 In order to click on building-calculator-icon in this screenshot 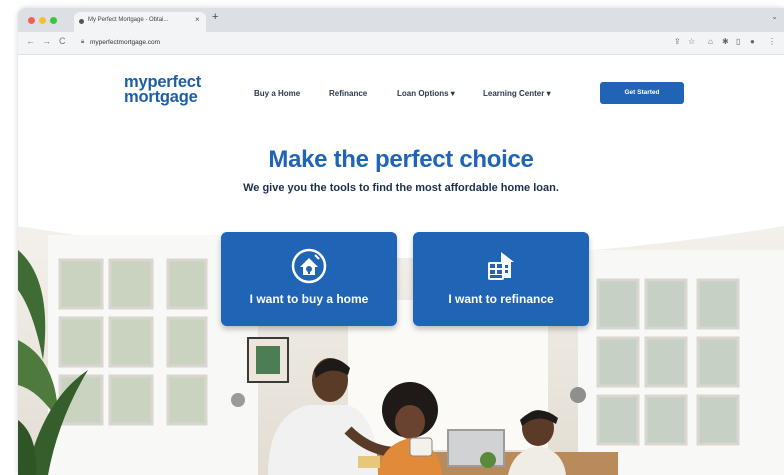, I will do `click(501, 266)`.